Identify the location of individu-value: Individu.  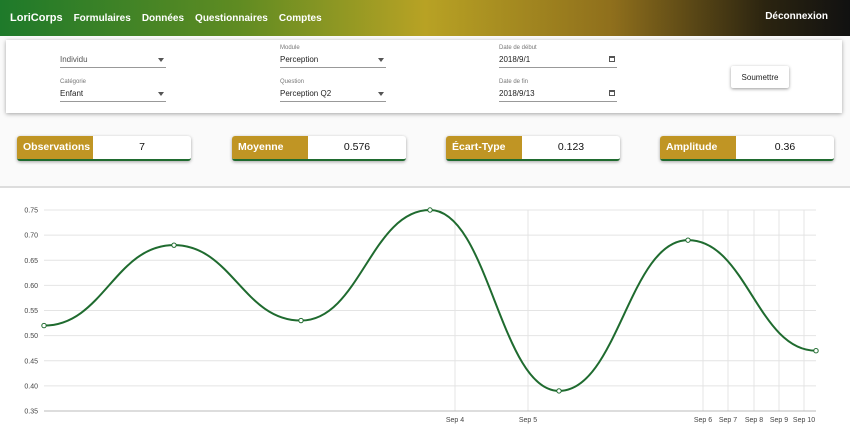
(74, 59).